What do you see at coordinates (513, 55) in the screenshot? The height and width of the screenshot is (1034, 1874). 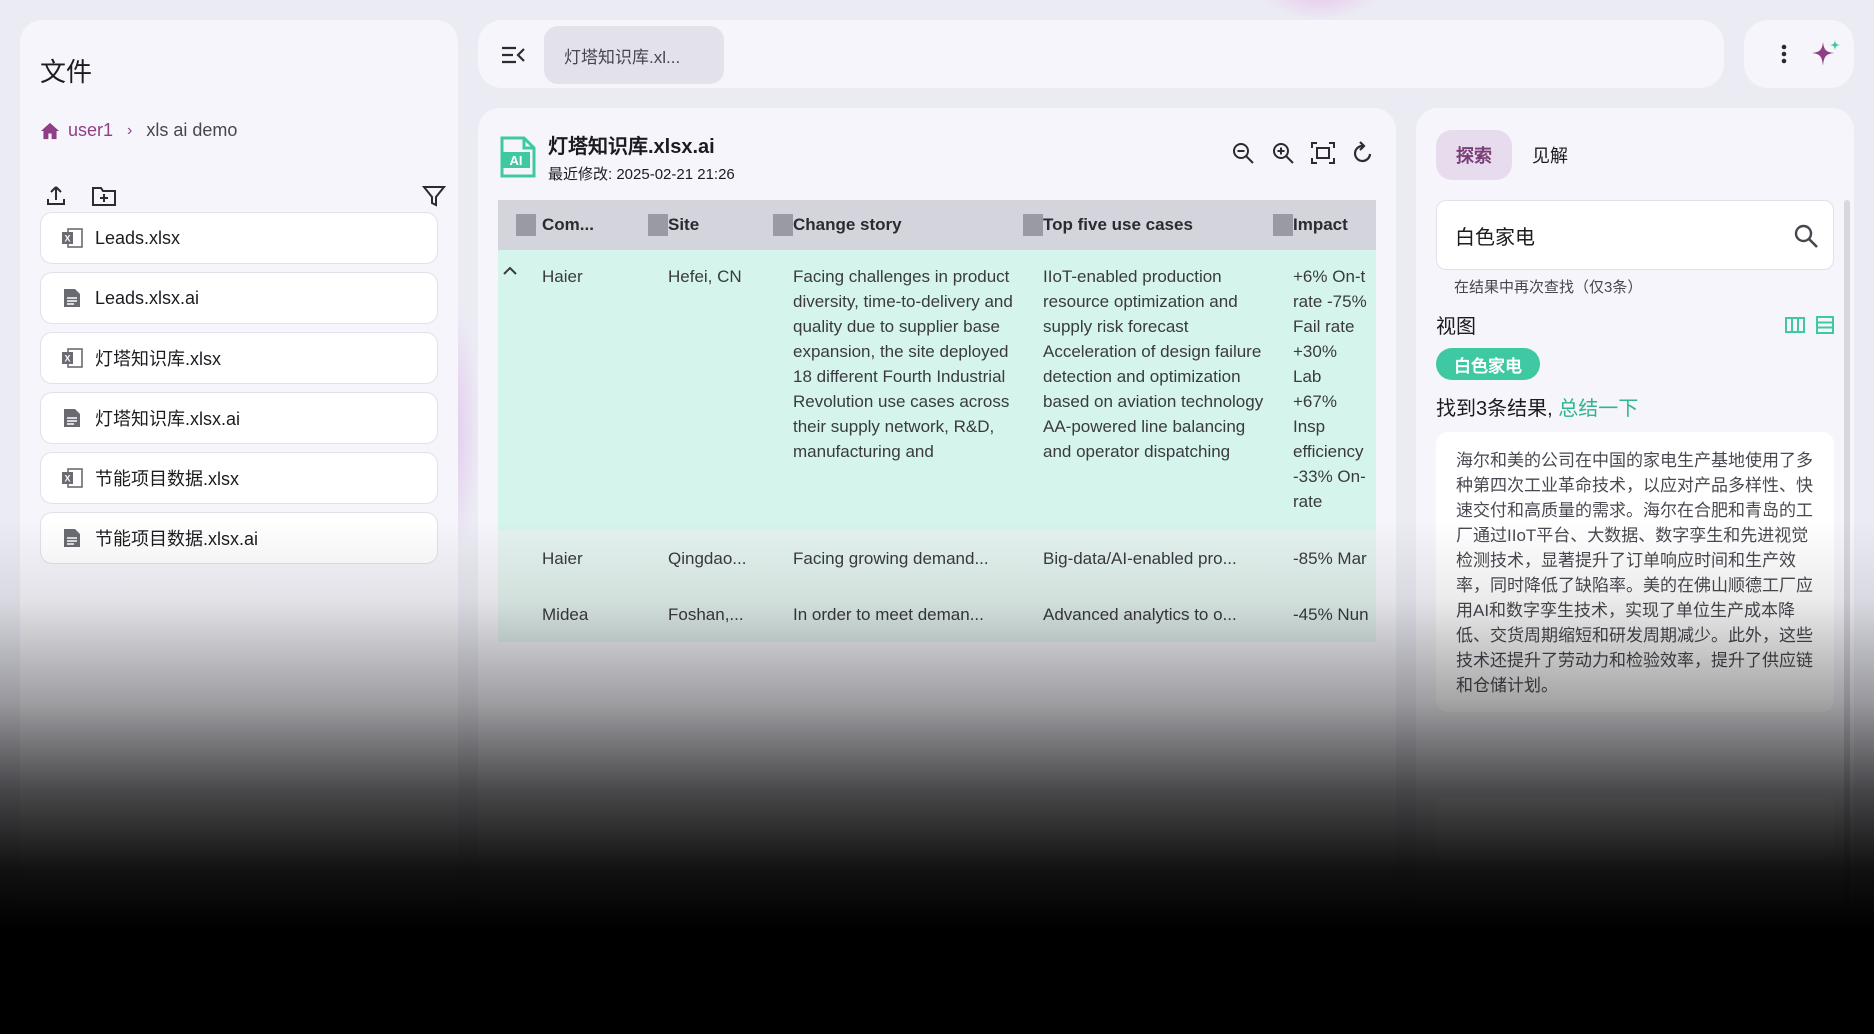 I see `menu-collapse-icon` at bounding box center [513, 55].